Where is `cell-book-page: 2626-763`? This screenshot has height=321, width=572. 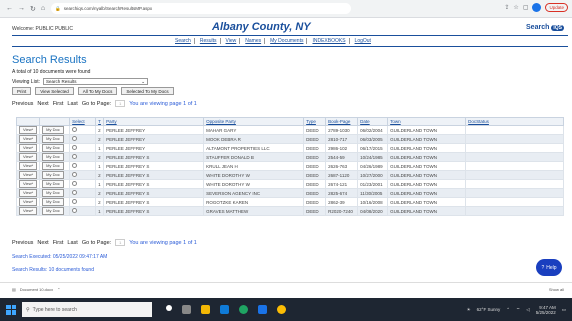
cell-book-page: 2626-763 is located at coordinates (342, 166).